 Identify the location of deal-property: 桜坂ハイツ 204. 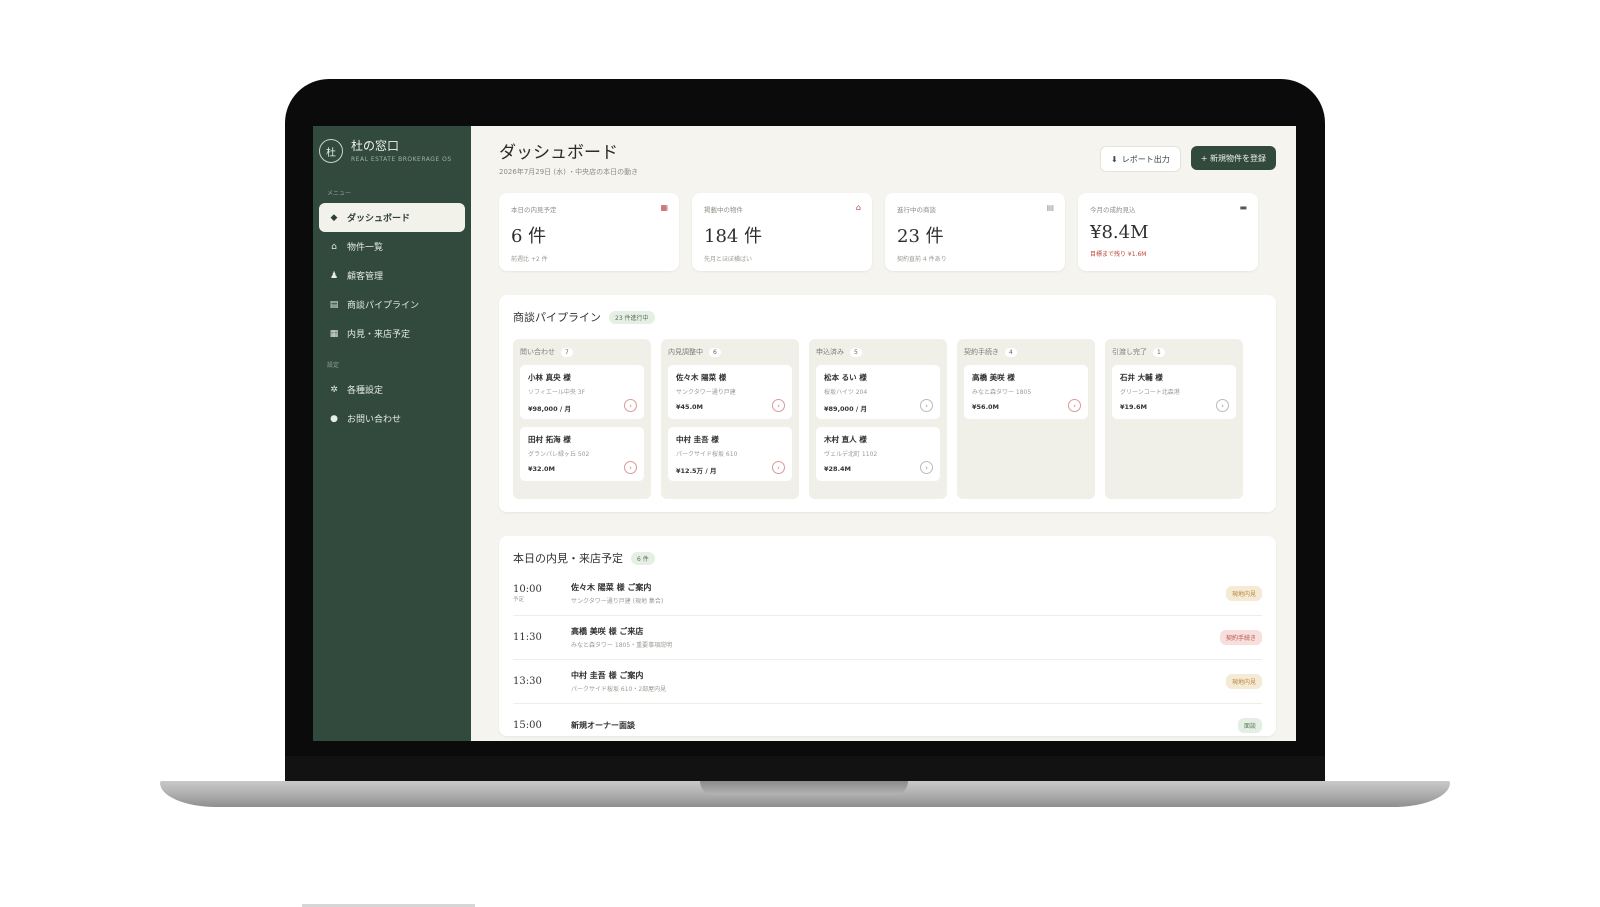
(846, 392).